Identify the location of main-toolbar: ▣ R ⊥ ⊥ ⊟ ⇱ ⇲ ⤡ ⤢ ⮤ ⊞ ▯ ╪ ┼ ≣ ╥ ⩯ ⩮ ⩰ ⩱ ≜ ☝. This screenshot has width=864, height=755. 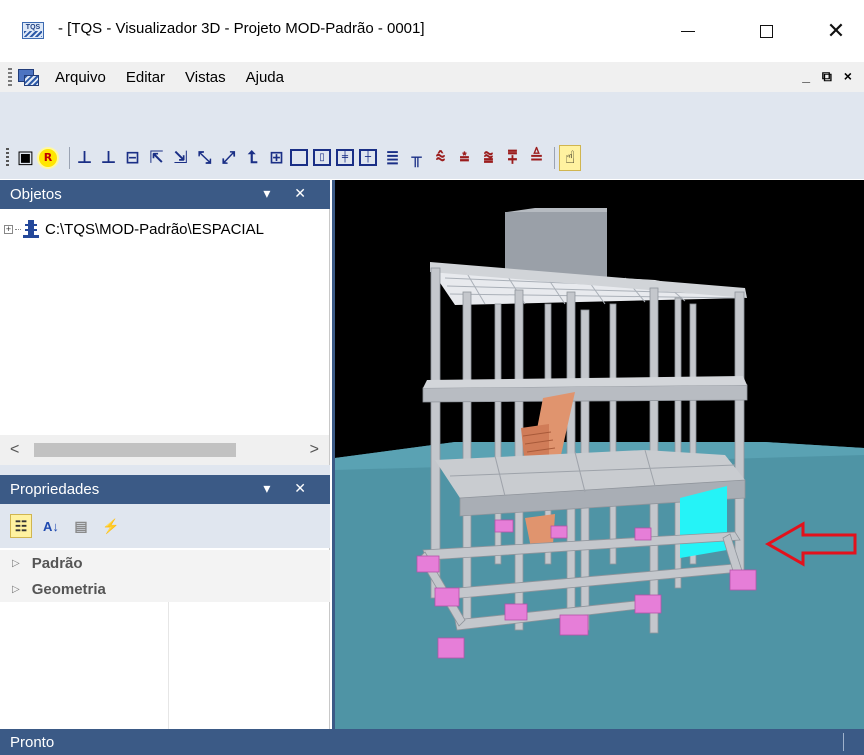
(432, 157).